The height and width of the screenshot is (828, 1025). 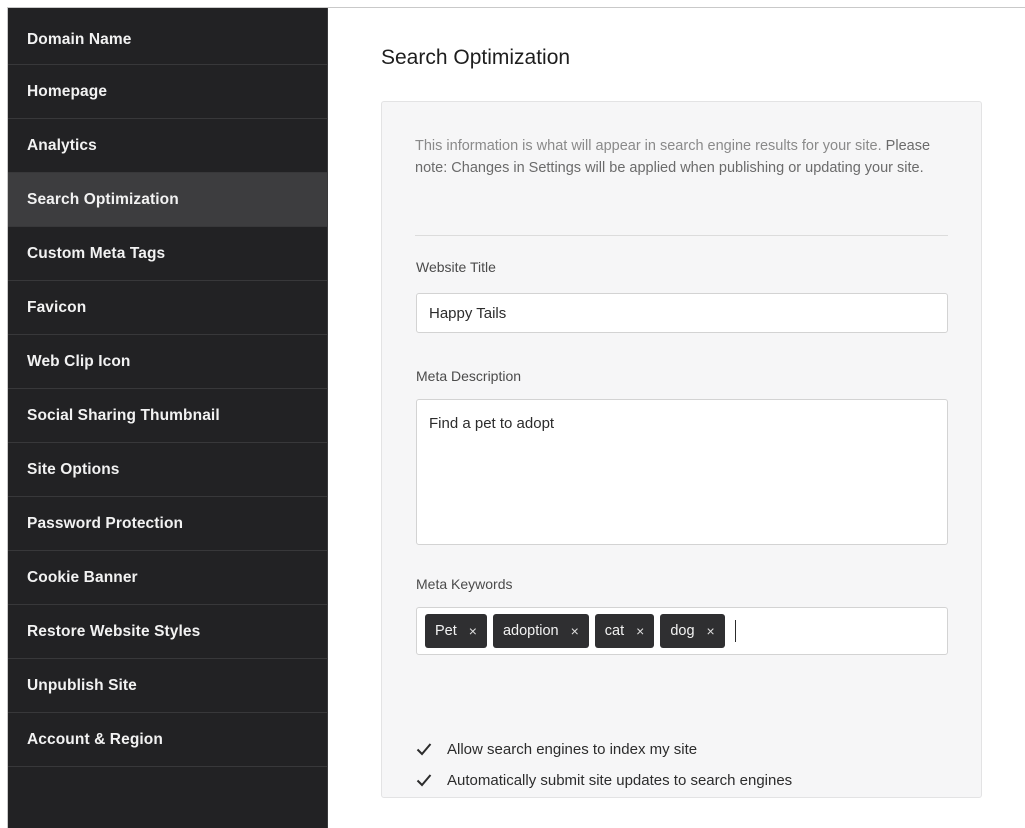 What do you see at coordinates (79, 39) in the screenshot?
I see `sidebar-item-label: Domain Name` at bounding box center [79, 39].